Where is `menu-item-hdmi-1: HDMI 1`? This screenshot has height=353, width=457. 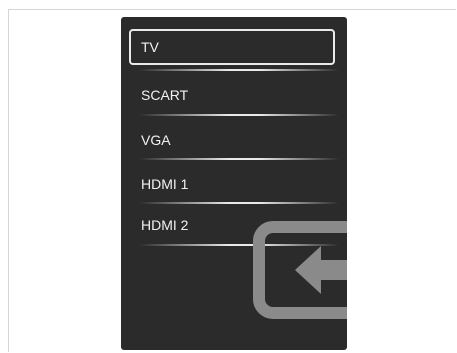
menu-item-hdmi-1: HDMI 1 is located at coordinates (232, 184).